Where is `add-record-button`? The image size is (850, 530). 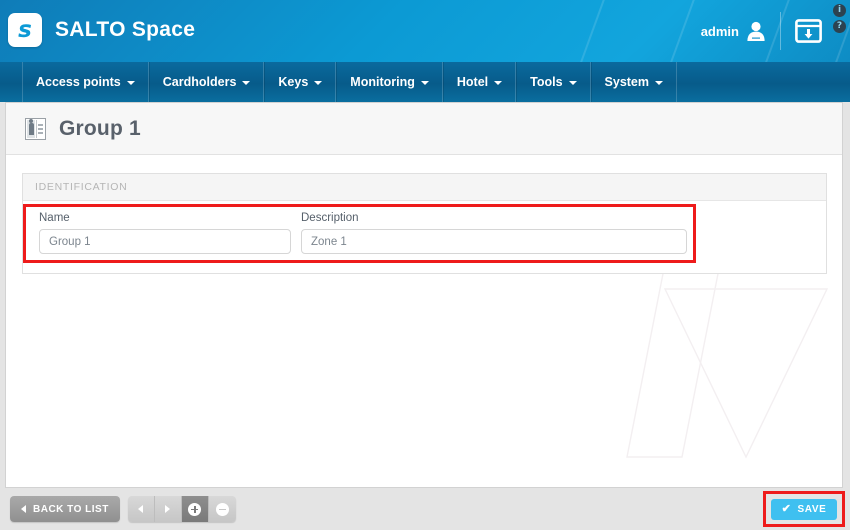
add-record-button is located at coordinates (195, 509).